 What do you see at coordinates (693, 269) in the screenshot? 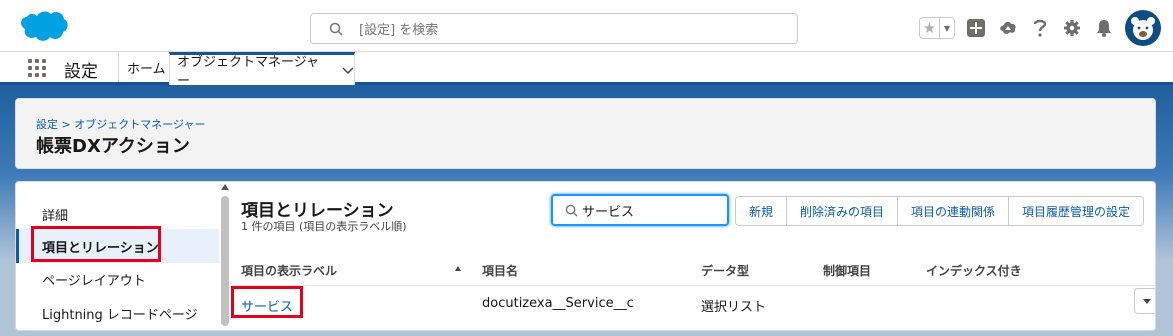
I see `table-header: 項目の表示ラベル 項目名 データ型 制御項目 インデックス付き` at bounding box center [693, 269].